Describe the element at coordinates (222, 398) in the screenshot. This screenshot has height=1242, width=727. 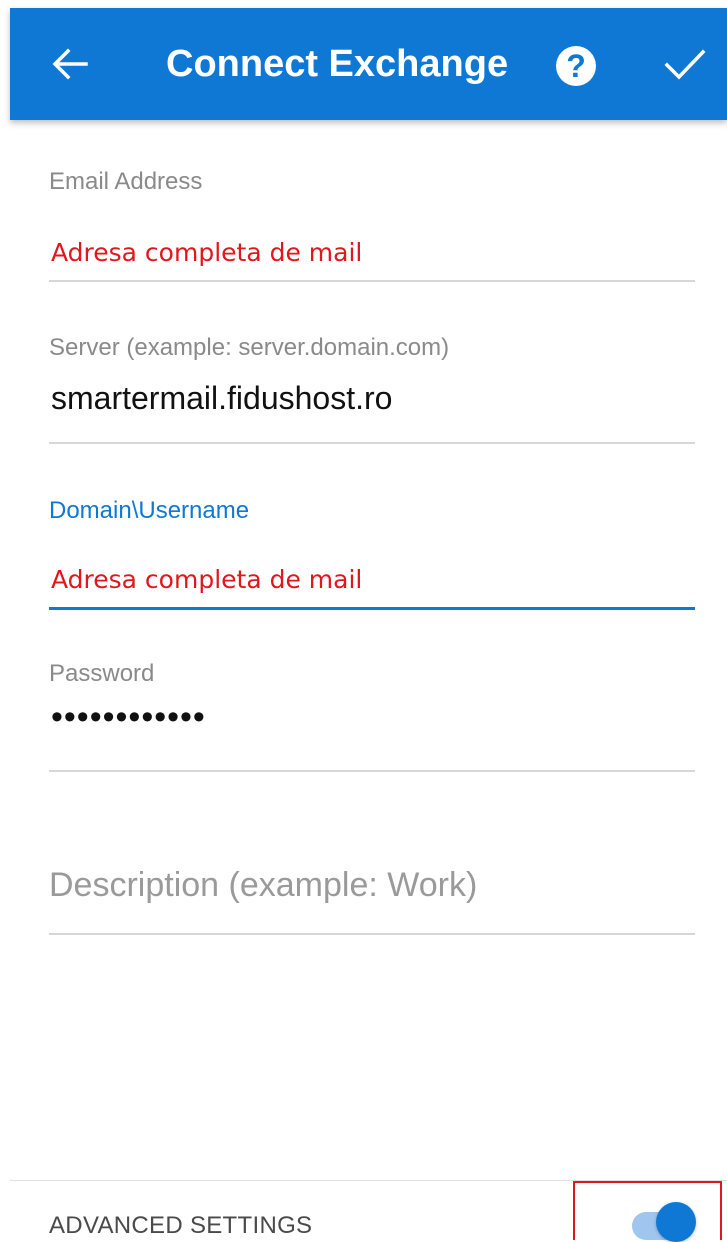
I see `server-value: smartermail.fidushost.ro` at that location.